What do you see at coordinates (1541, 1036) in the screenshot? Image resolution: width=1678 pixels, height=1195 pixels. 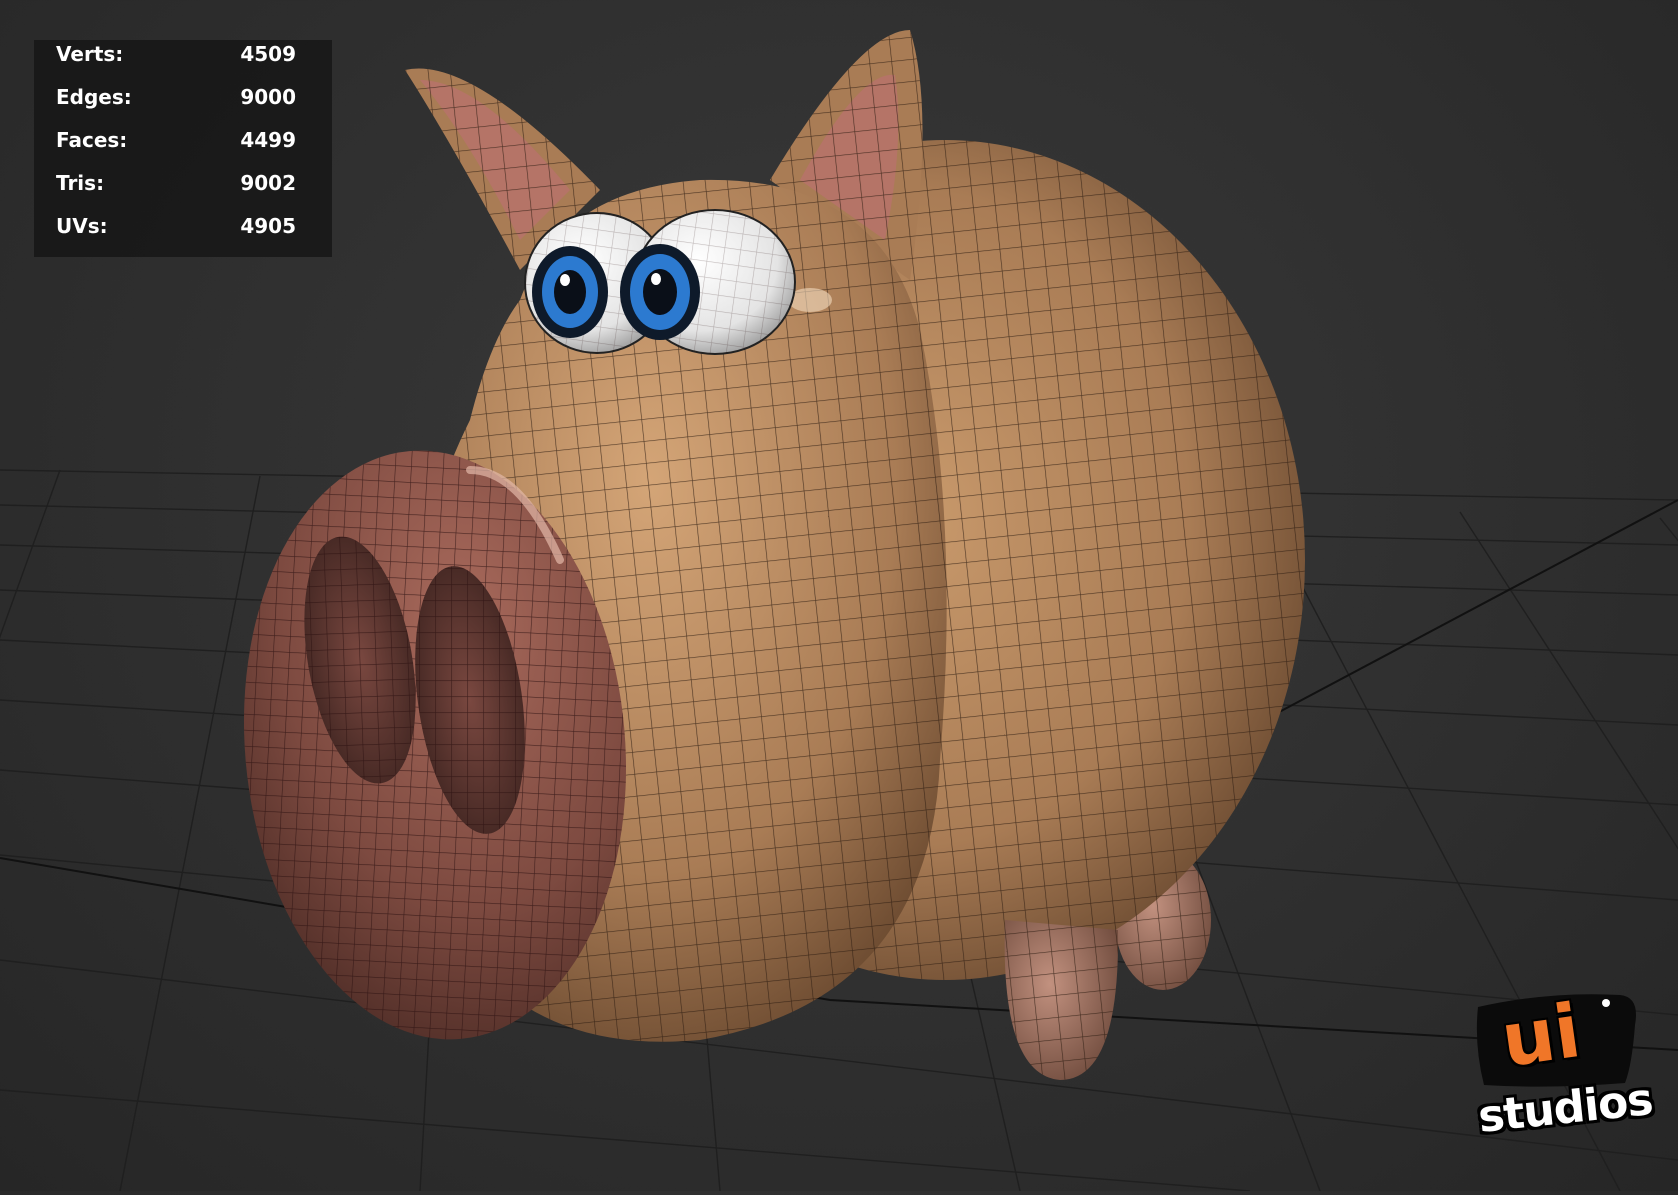 I see `logo-mark: ui` at bounding box center [1541, 1036].